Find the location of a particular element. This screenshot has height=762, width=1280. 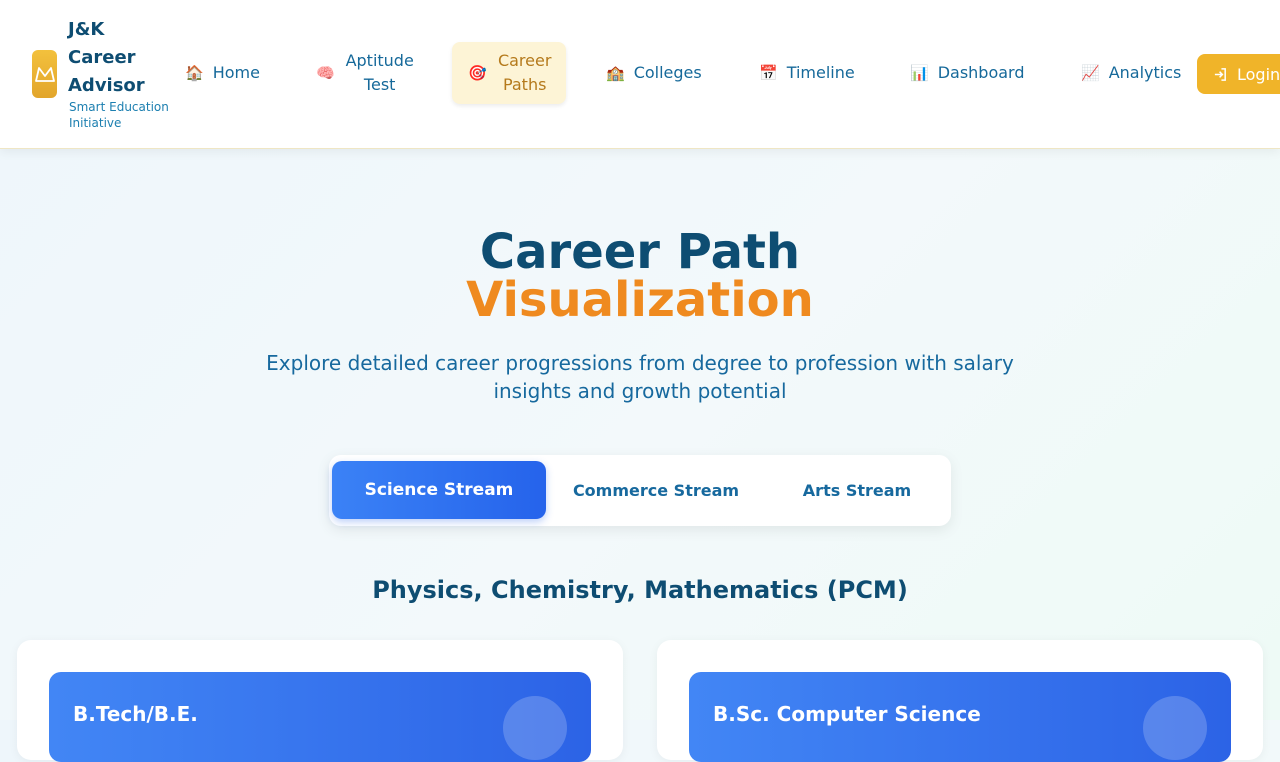

card-header: B.Sc. Computer Science is located at coordinates (960, 717).